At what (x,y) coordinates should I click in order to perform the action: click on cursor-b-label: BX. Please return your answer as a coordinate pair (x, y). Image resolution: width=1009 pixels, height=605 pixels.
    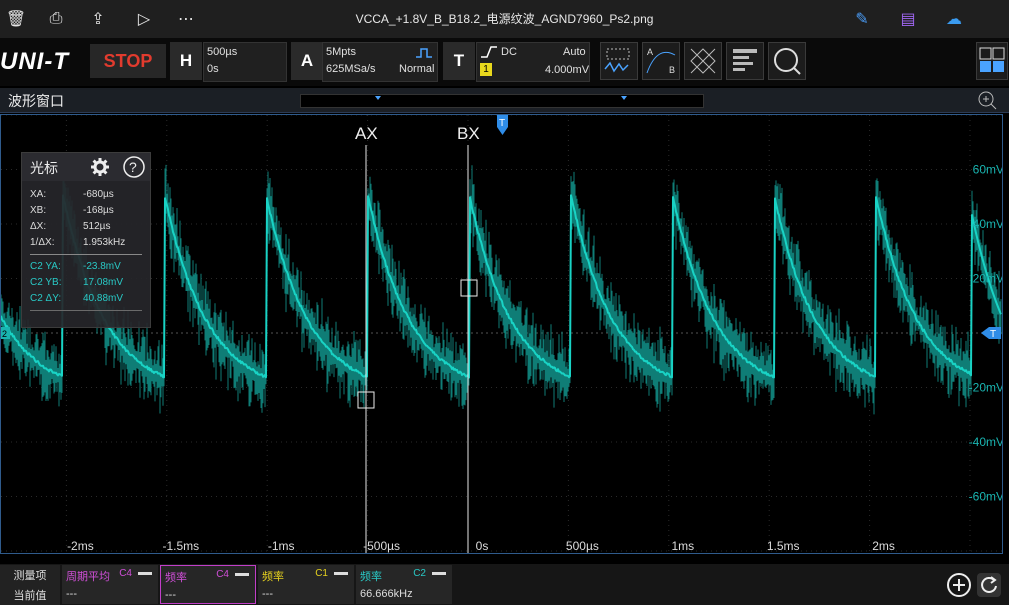
    Looking at the image, I should click on (468, 133).